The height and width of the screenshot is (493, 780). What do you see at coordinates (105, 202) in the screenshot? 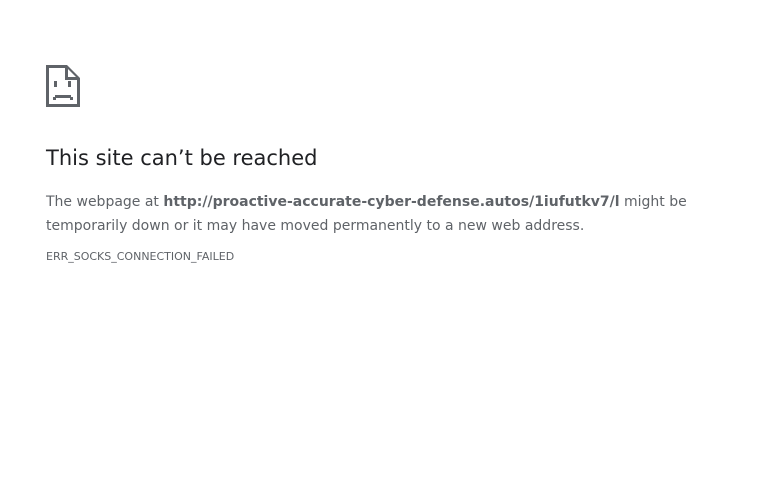
I see `message-prefix: The webpage at` at bounding box center [105, 202].